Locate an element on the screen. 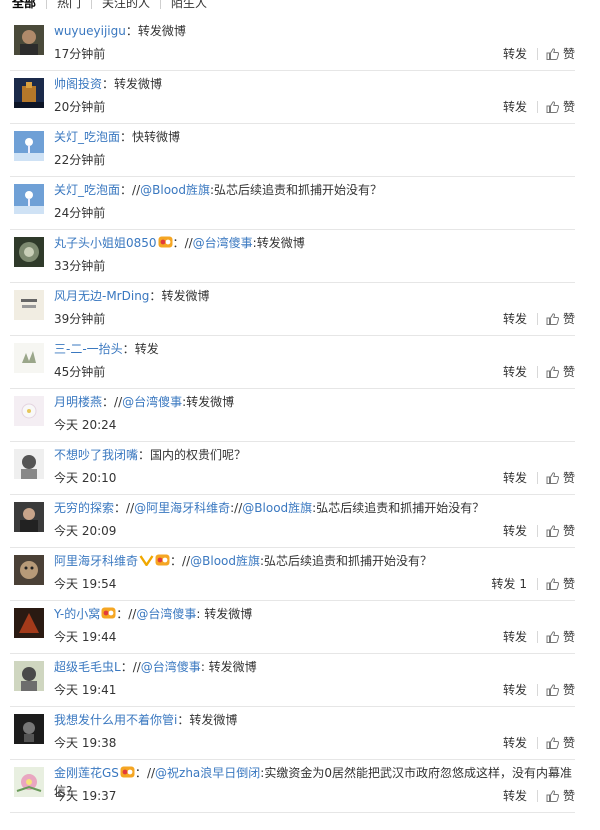  tab-following: 关注的人 is located at coordinates (126, 6).